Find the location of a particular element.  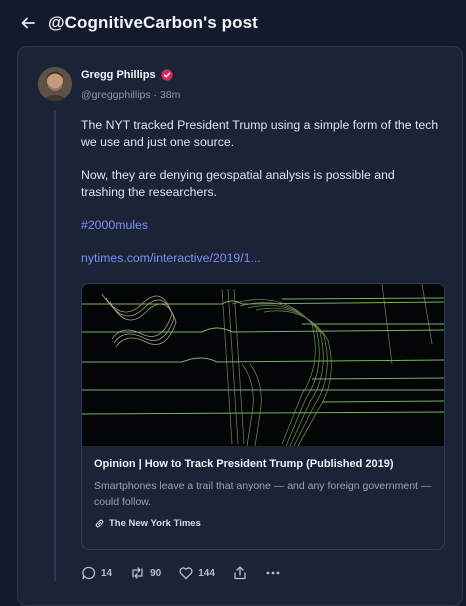

share-icon is located at coordinates (240, 573).